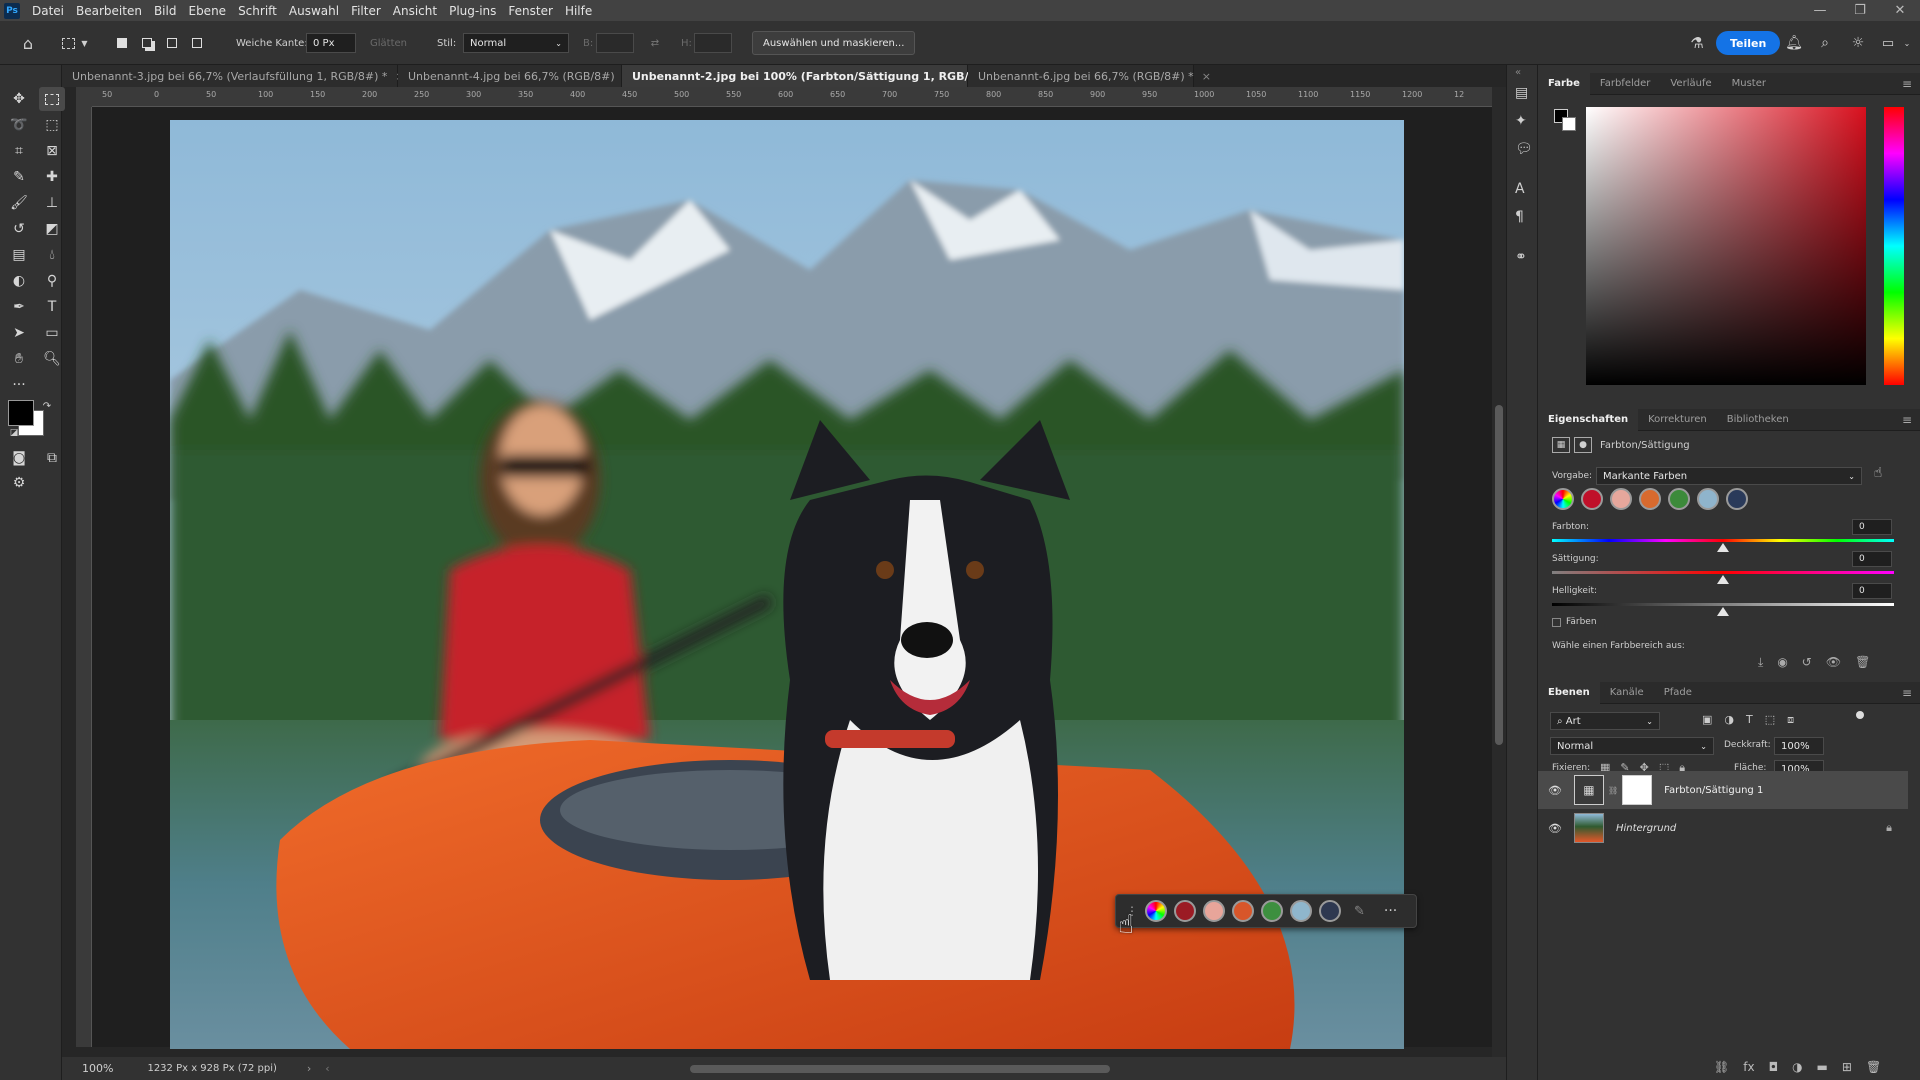 The image size is (1920, 1080). Describe the element at coordinates (48, 11) in the screenshot. I see `menu-item-datei: Datei` at that location.